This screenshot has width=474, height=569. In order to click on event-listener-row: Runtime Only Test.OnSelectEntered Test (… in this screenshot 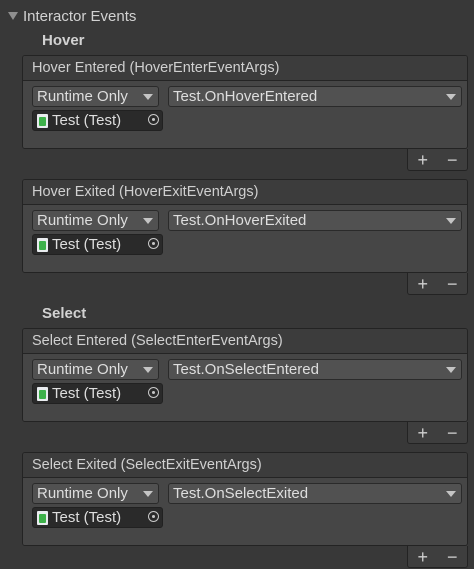, I will do `click(245, 387)`.